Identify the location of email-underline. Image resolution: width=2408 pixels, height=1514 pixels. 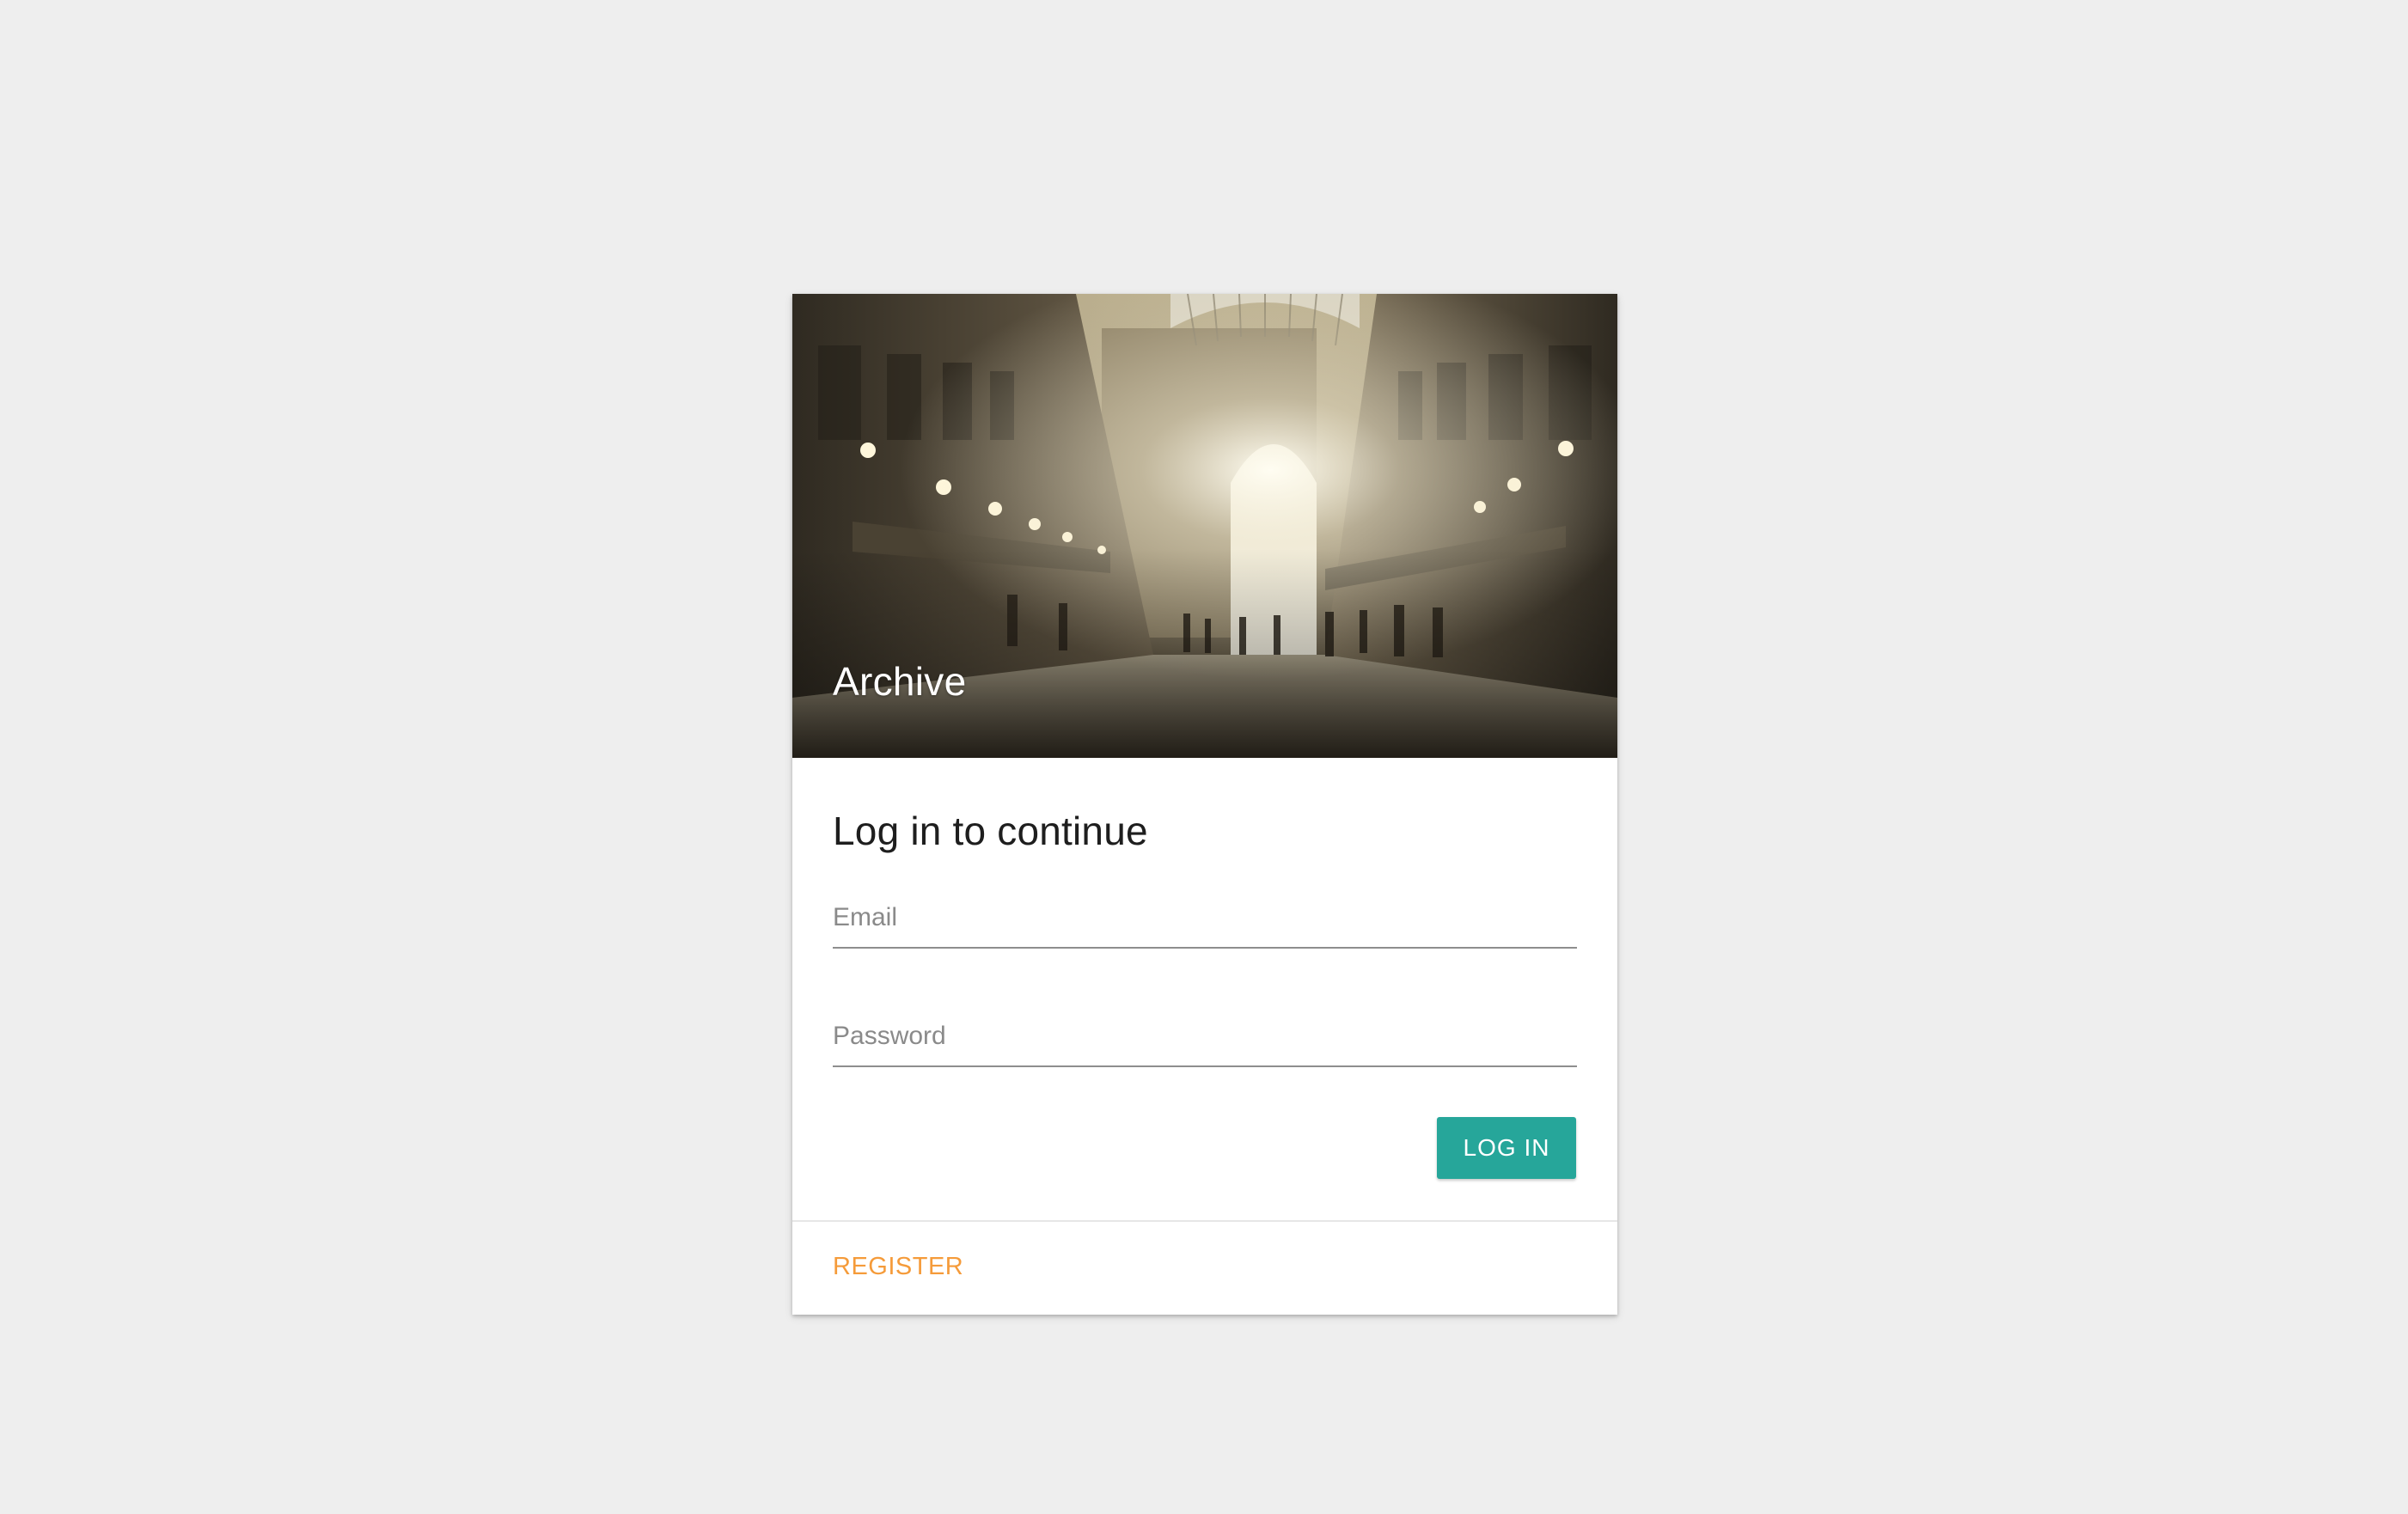
(1205, 948).